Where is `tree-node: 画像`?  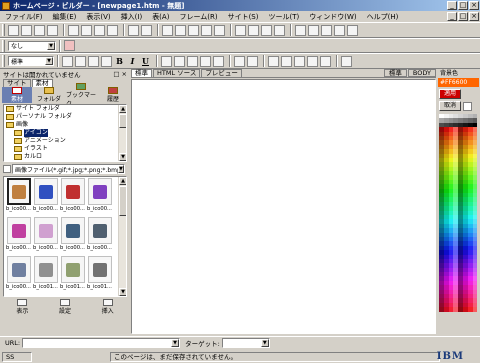
tree-node: 画像 is located at coordinates (65, 125).